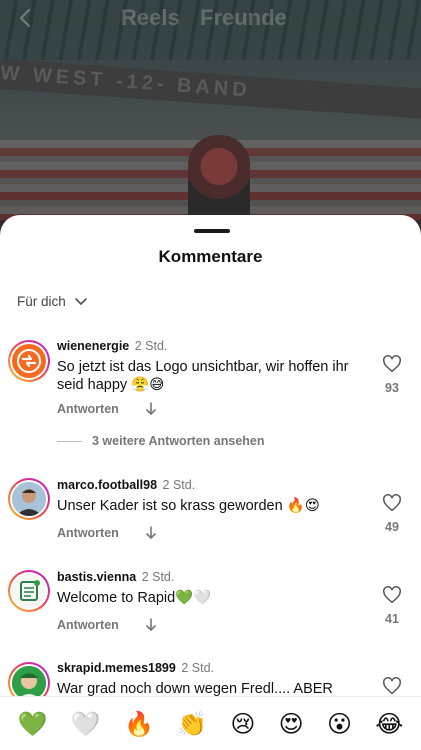  What do you see at coordinates (210, 723) in the screenshot?
I see `emoji-reaction-bar: 💚 🤍 🔥 👏 😢 😍 😮 😂` at bounding box center [210, 723].